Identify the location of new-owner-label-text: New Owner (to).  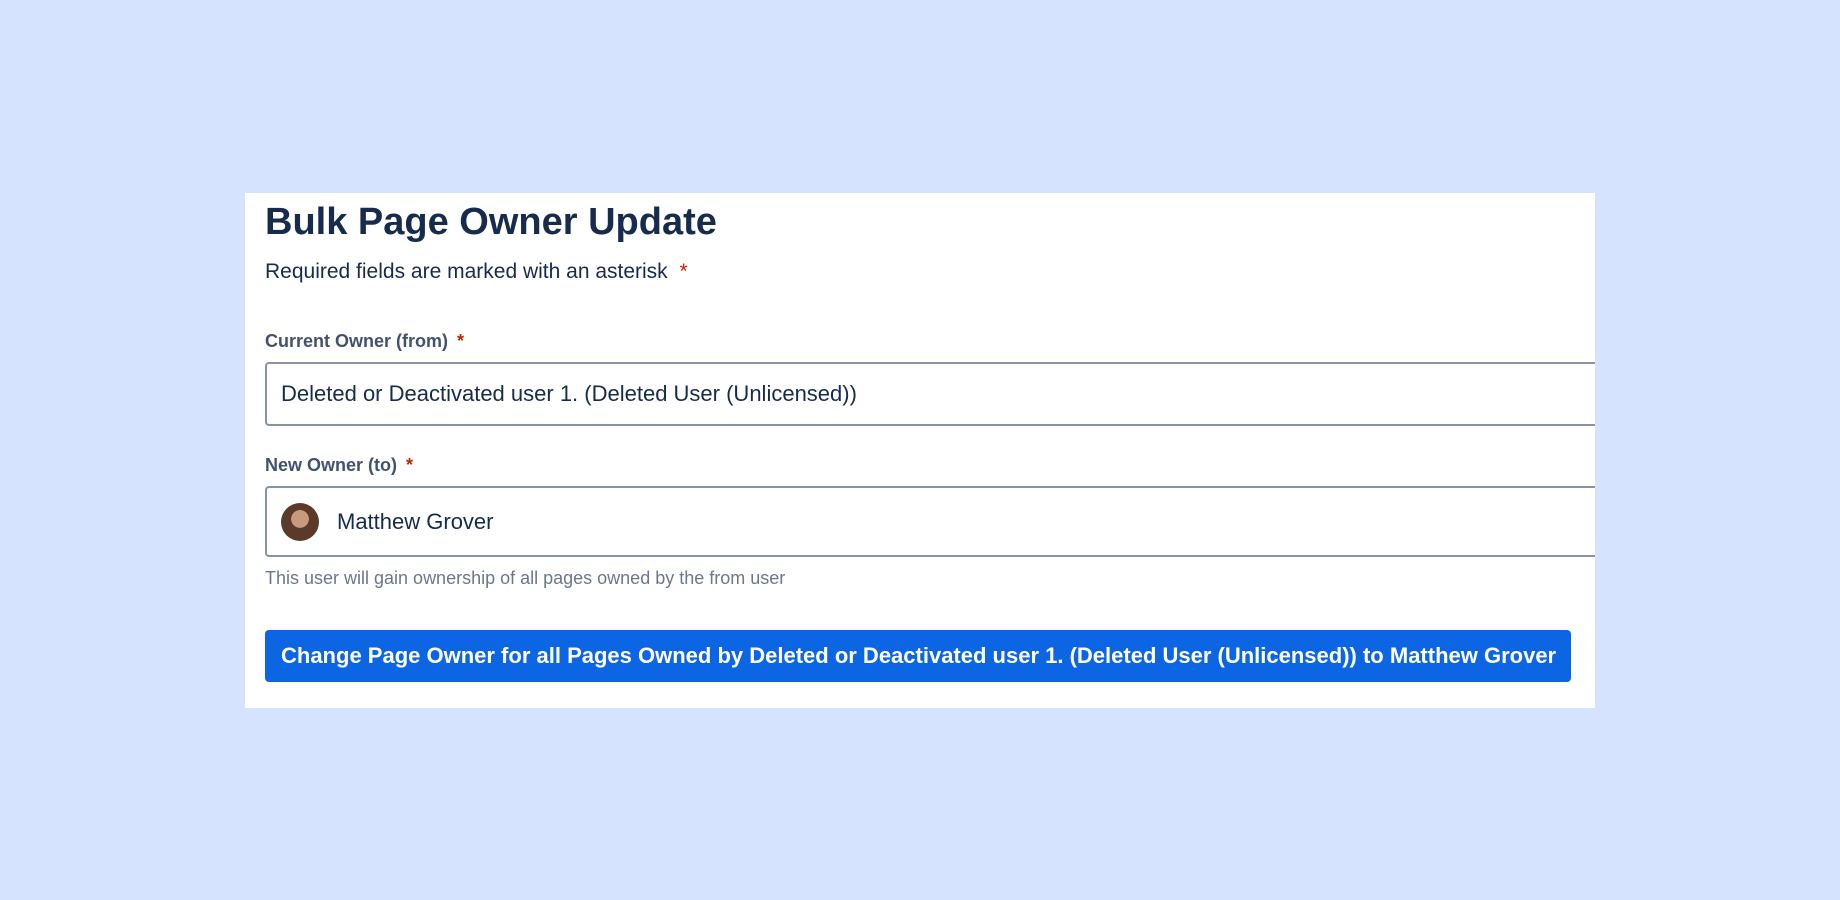
(331, 465).